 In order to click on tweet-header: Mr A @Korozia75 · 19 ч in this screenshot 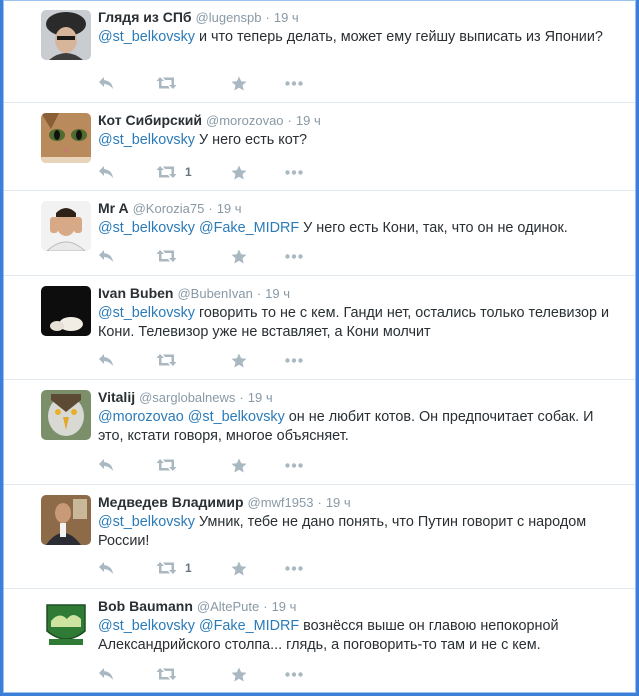, I will do `click(170, 208)`.